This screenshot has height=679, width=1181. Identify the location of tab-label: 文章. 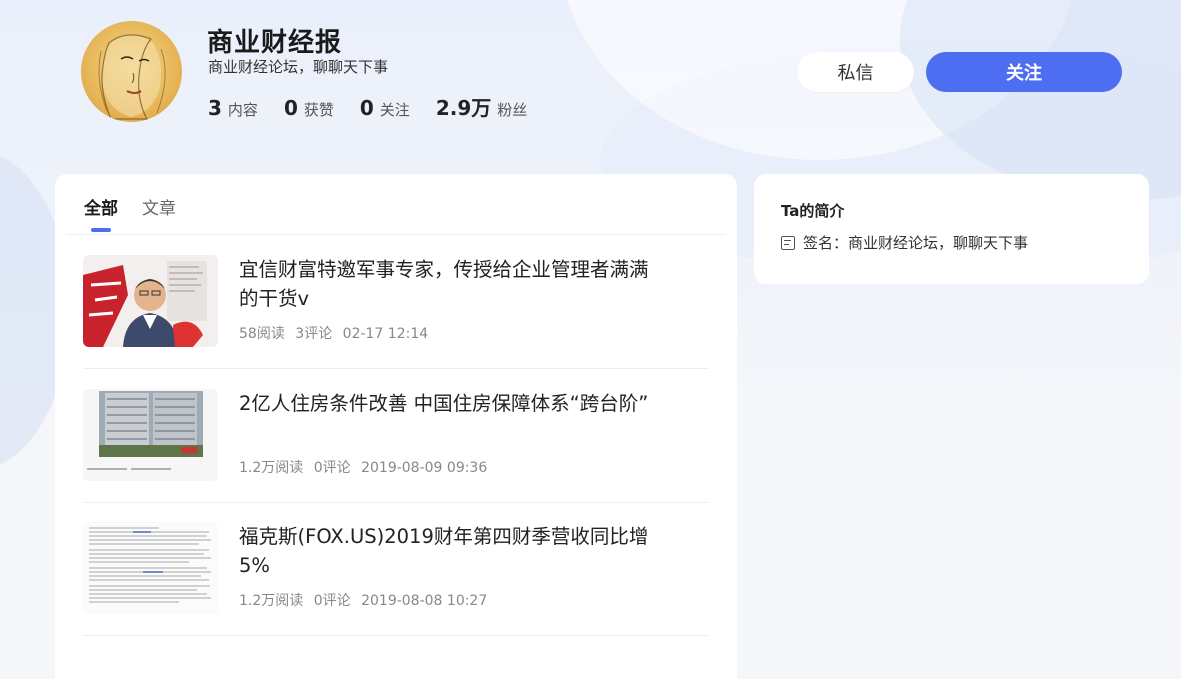
(159, 209).